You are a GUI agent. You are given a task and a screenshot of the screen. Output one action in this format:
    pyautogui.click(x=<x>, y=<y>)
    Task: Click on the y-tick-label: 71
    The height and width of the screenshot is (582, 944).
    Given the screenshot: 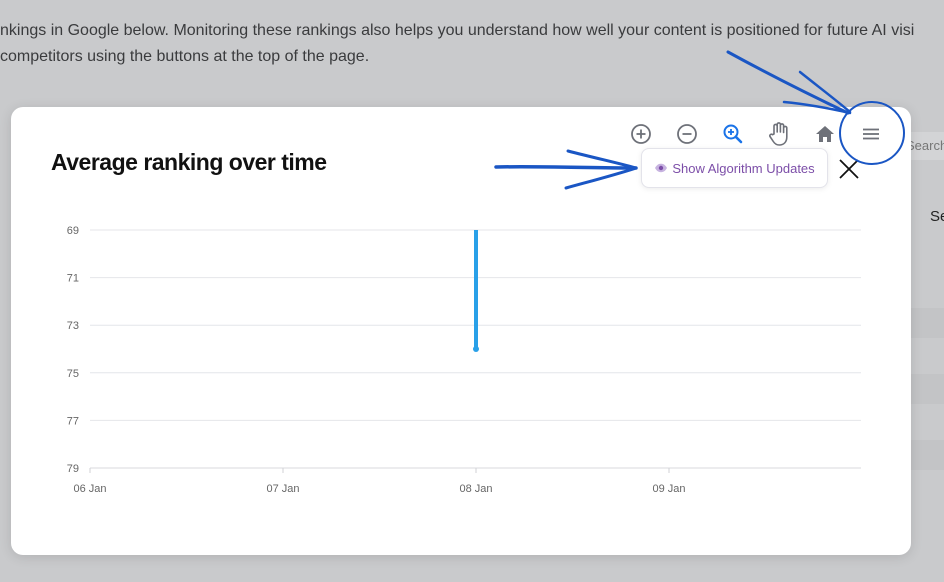 What is the action you would take?
    pyautogui.click(x=73, y=279)
    